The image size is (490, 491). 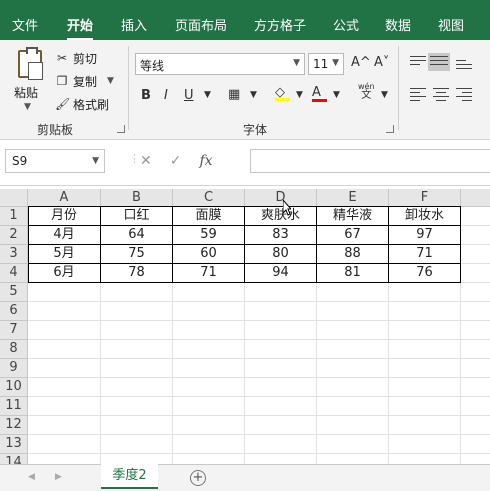 I want to click on clipboard-launcher-icon, so click(x=121, y=129).